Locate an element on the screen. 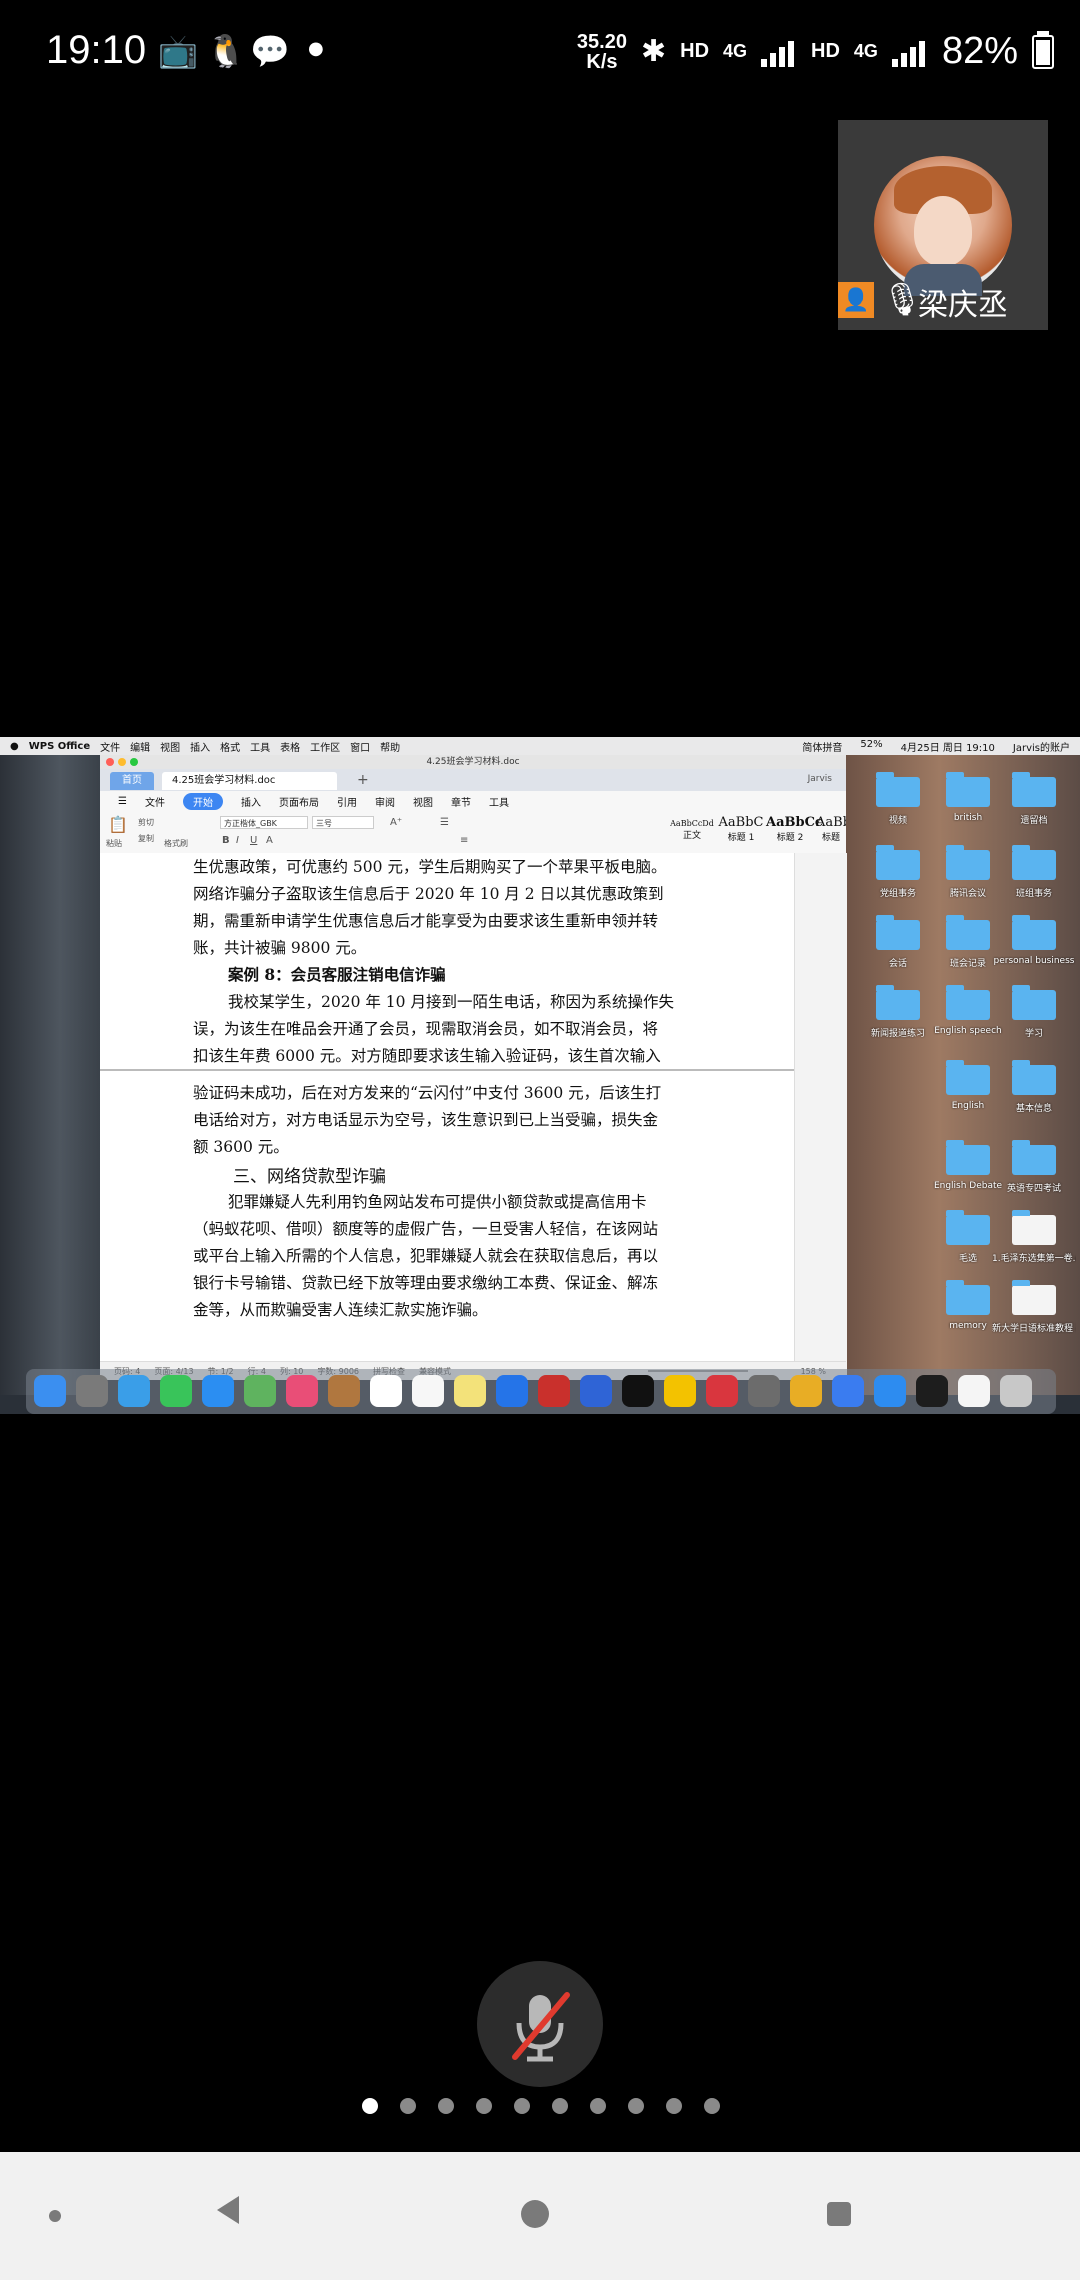  italic-icon: I is located at coordinates (237, 840).